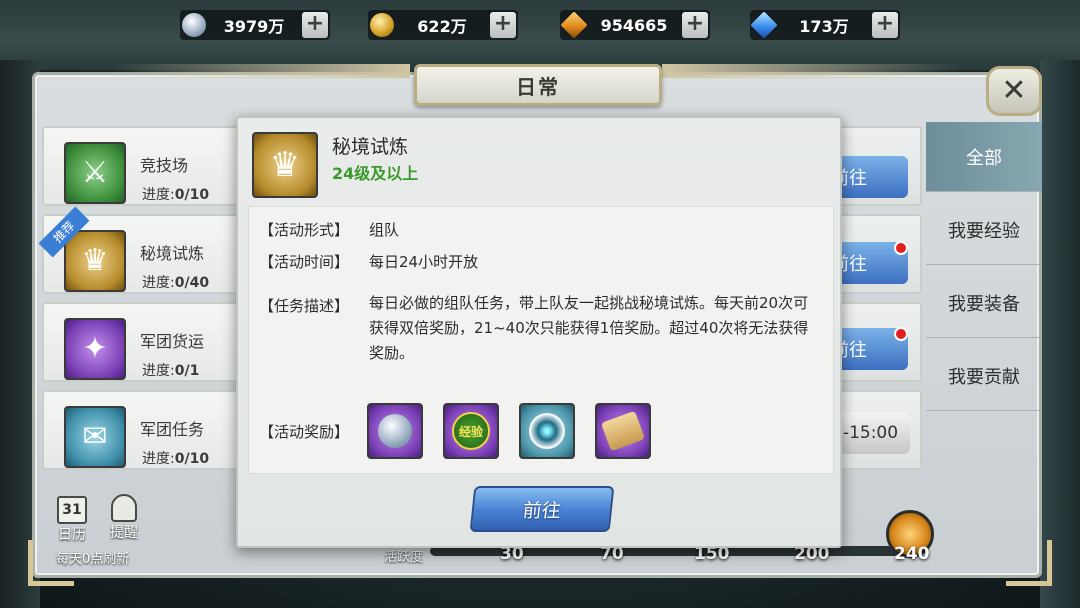 This screenshot has width=1080, height=608. I want to click on close-icon: ✕, so click(1014, 90).